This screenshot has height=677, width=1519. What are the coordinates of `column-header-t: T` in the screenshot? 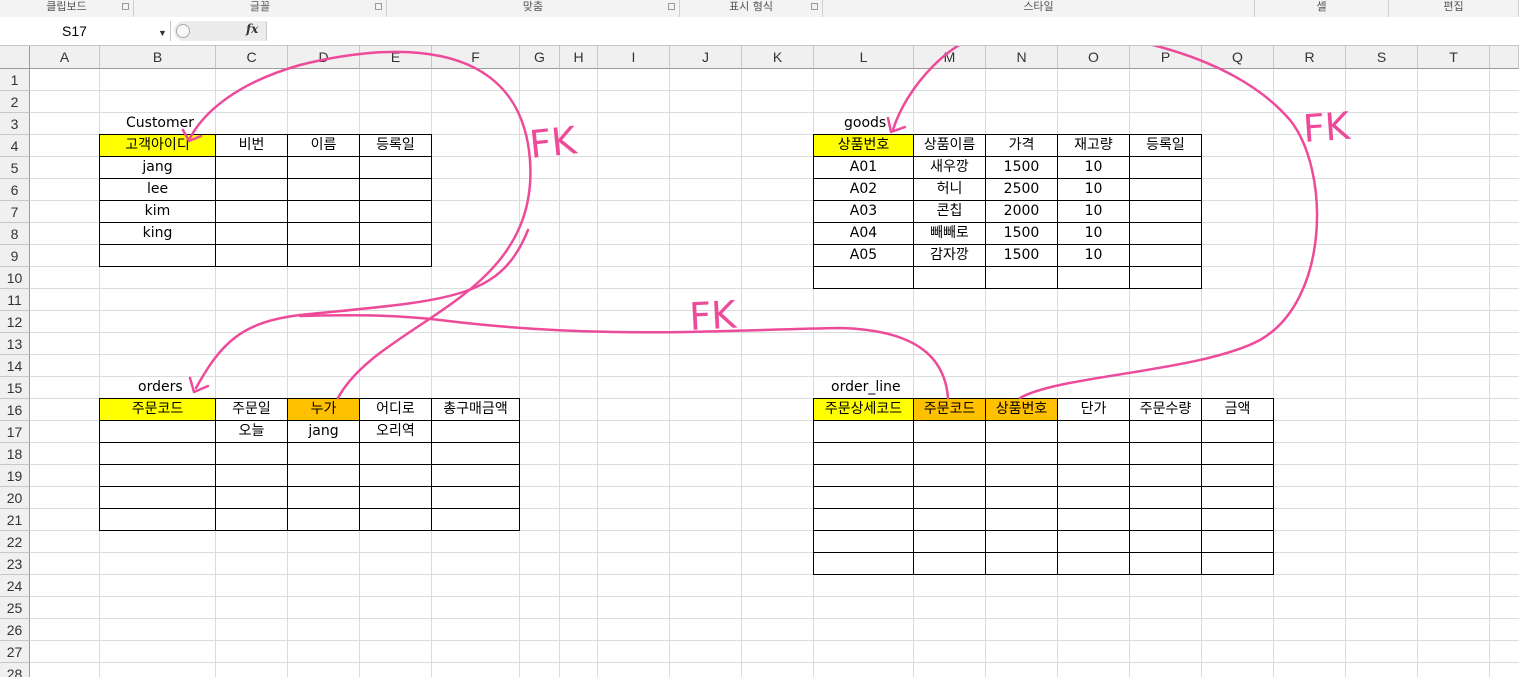 It's located at (1454, 57).